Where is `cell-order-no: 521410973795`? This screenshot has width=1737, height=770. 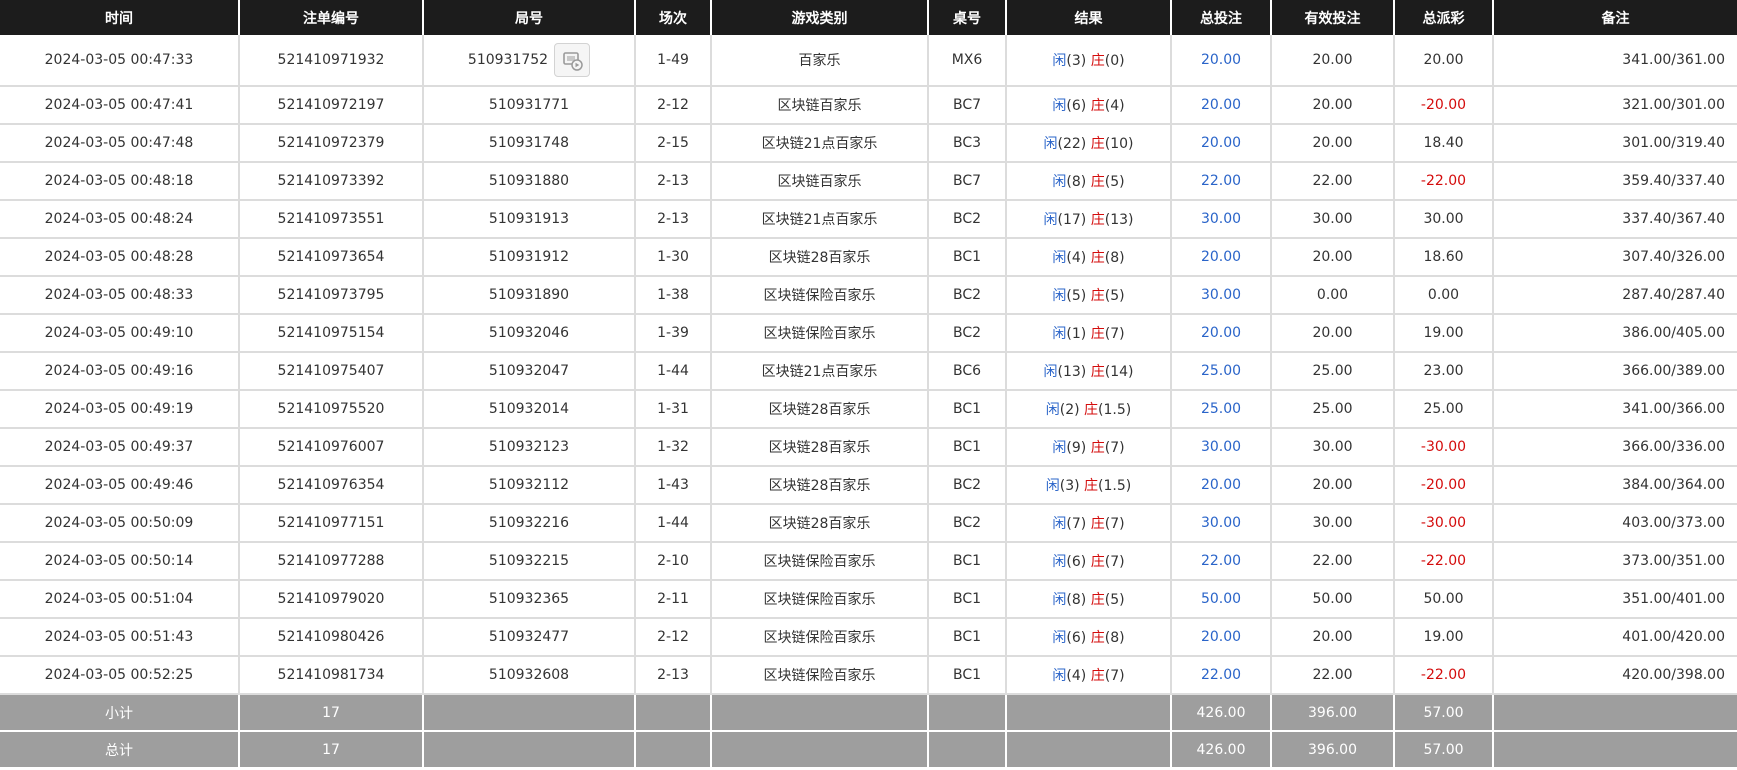 cell-order-no: 521410973795 is located at coordinates (331, 295).